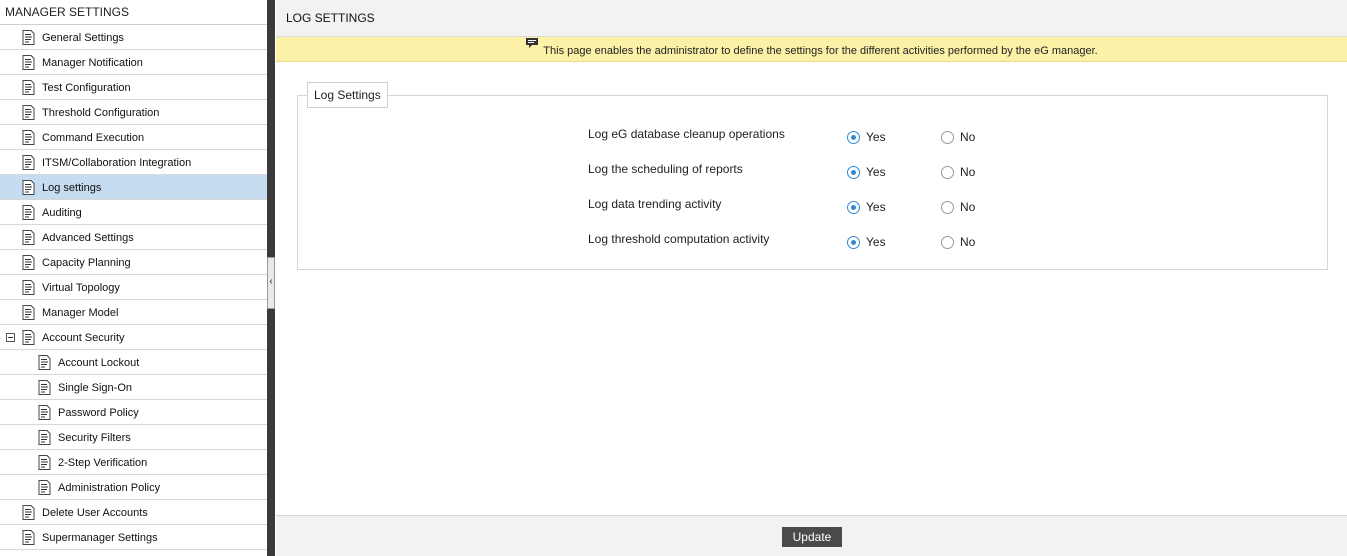 The width and height of the screenshot is (1347, 556). Describe the element at coordinates (133, 212) in the screenshot. I see `sidebar-item-auditing: Auditing` at that location.